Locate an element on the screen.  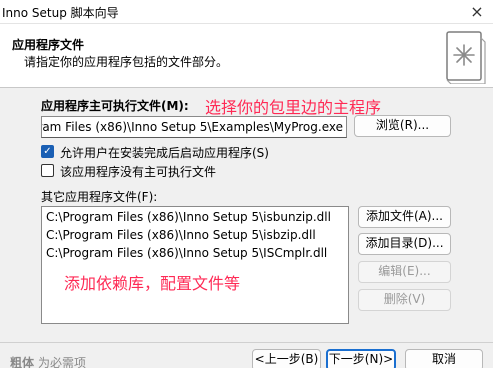
cancel-button: 取消 is located at coordinates (444, 358).